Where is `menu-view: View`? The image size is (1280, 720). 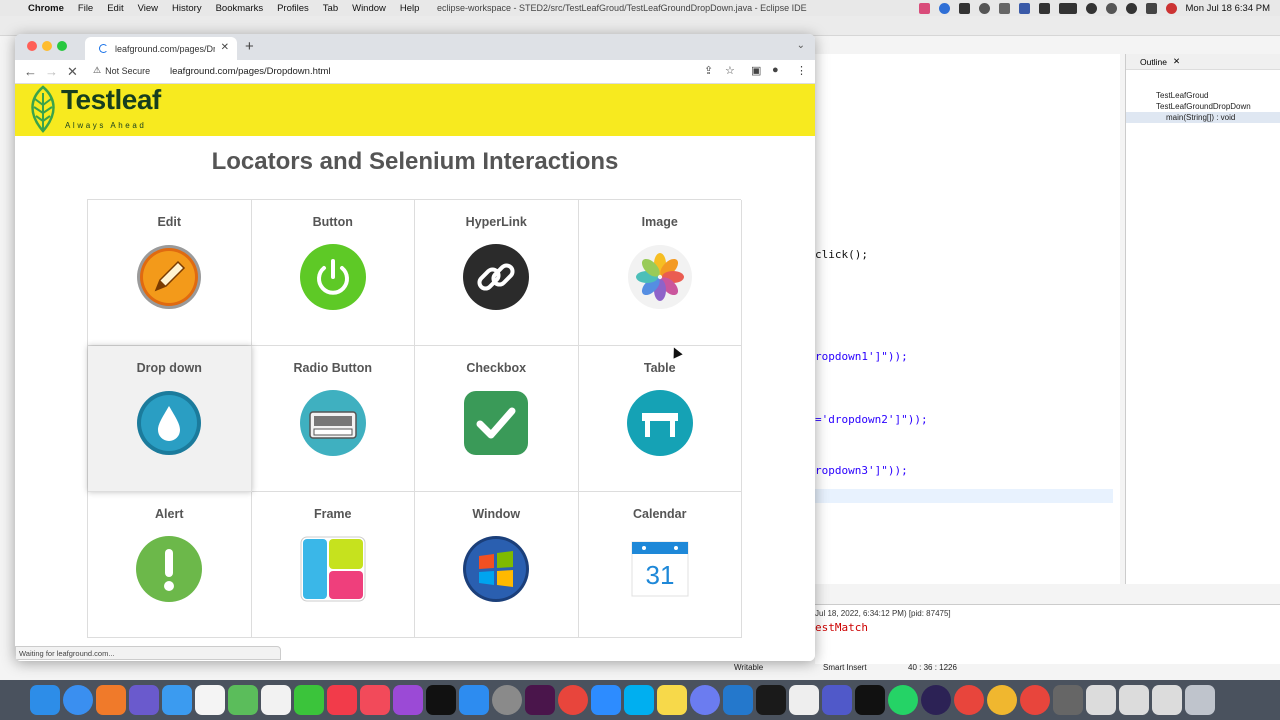 menu-view: View is located at coordinates (148, 8).